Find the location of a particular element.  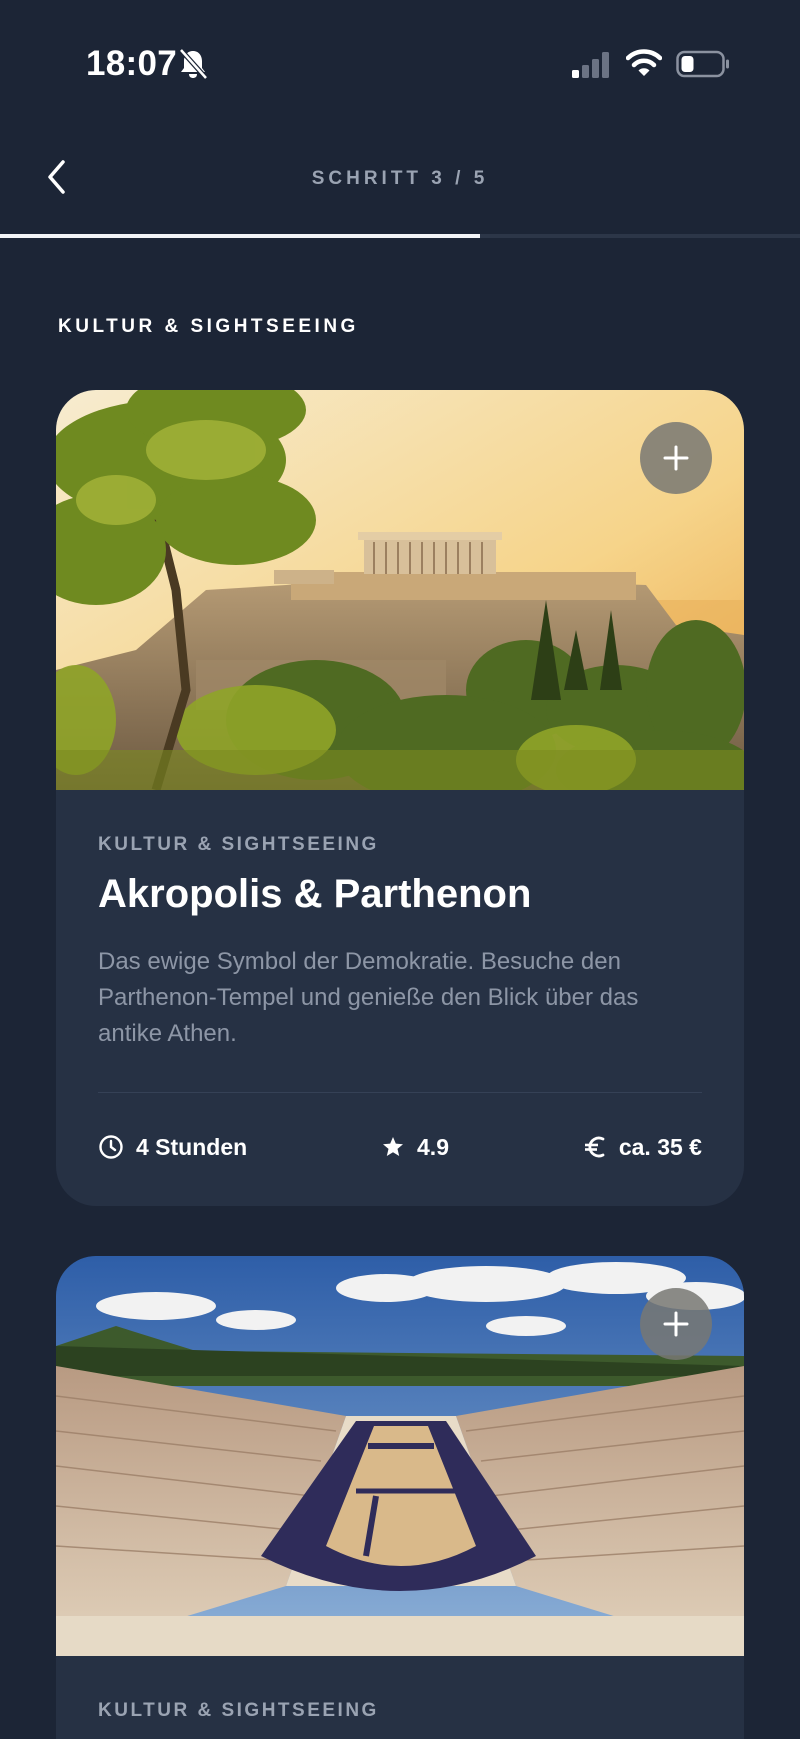

wizard-header: SCHRITT 3 / 5 is located at coordinates (400, 185).